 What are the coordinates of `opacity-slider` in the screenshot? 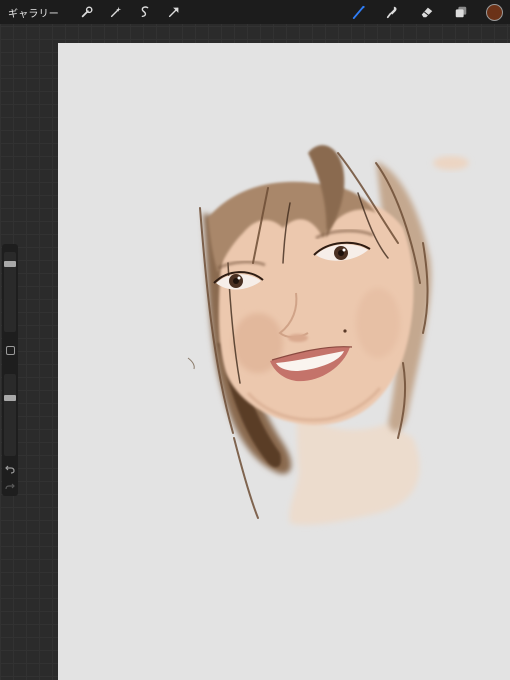 It's located at (10, 415).